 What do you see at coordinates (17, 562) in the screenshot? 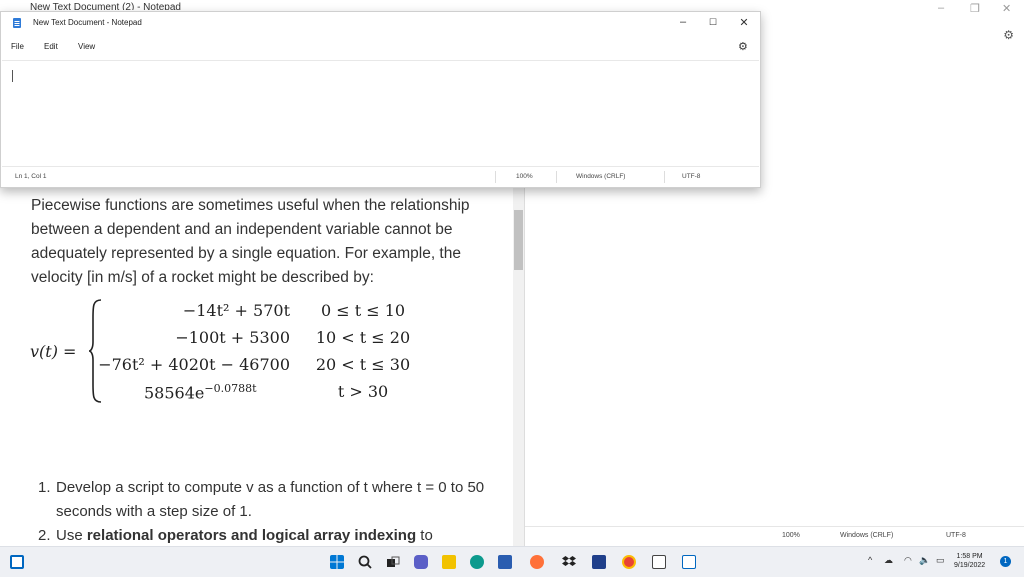
I see `widgets-icon` at bounding box center [17, 562].